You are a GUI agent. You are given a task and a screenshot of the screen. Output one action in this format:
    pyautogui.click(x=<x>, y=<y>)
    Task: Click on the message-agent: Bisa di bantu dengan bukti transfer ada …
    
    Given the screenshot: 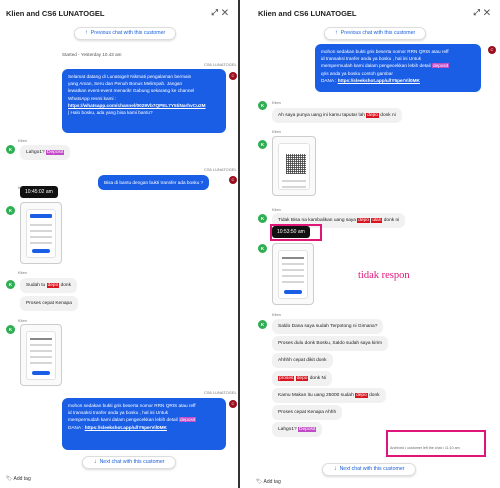 What is the action you would take?
    pyautogui.click(x=154, y=183)
    